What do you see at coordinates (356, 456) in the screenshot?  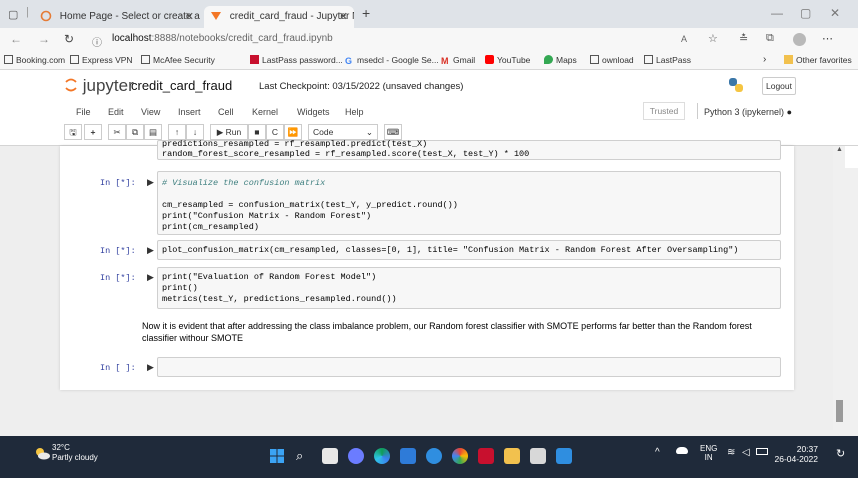 I see `chat-icon` at bounding box center [356, 456].